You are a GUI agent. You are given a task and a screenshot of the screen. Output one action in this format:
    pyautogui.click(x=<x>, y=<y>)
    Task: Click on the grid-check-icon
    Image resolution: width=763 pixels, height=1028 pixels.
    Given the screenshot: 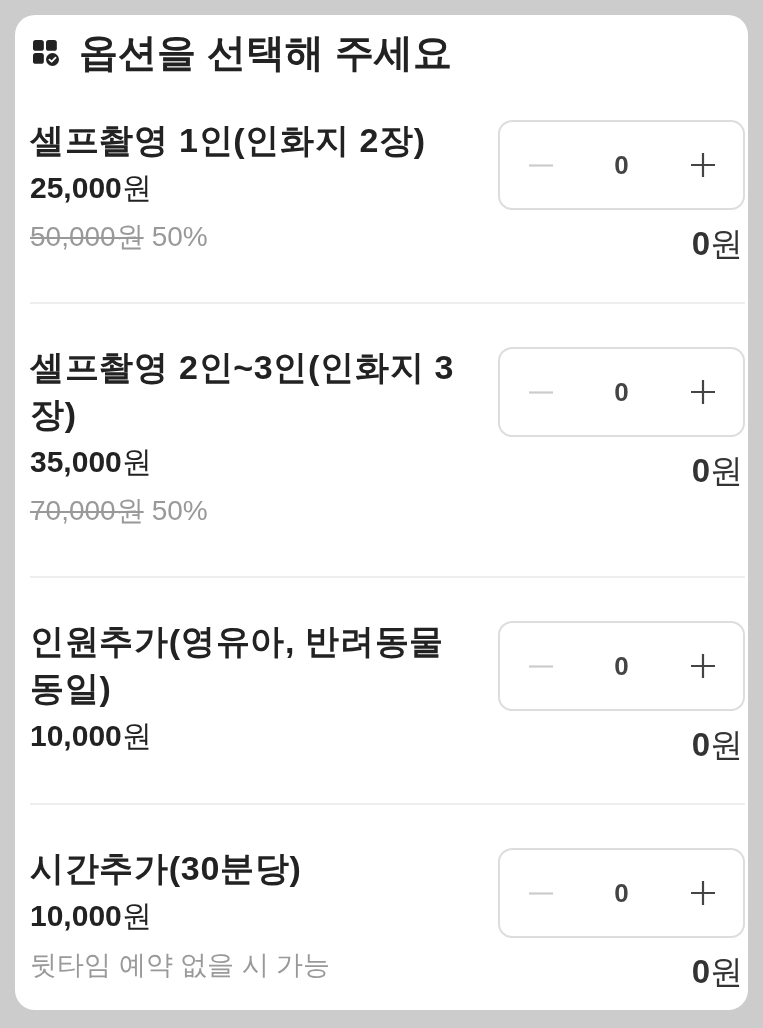 What is the action you would take?
    pyautogui.click(x=46, y=53)
    